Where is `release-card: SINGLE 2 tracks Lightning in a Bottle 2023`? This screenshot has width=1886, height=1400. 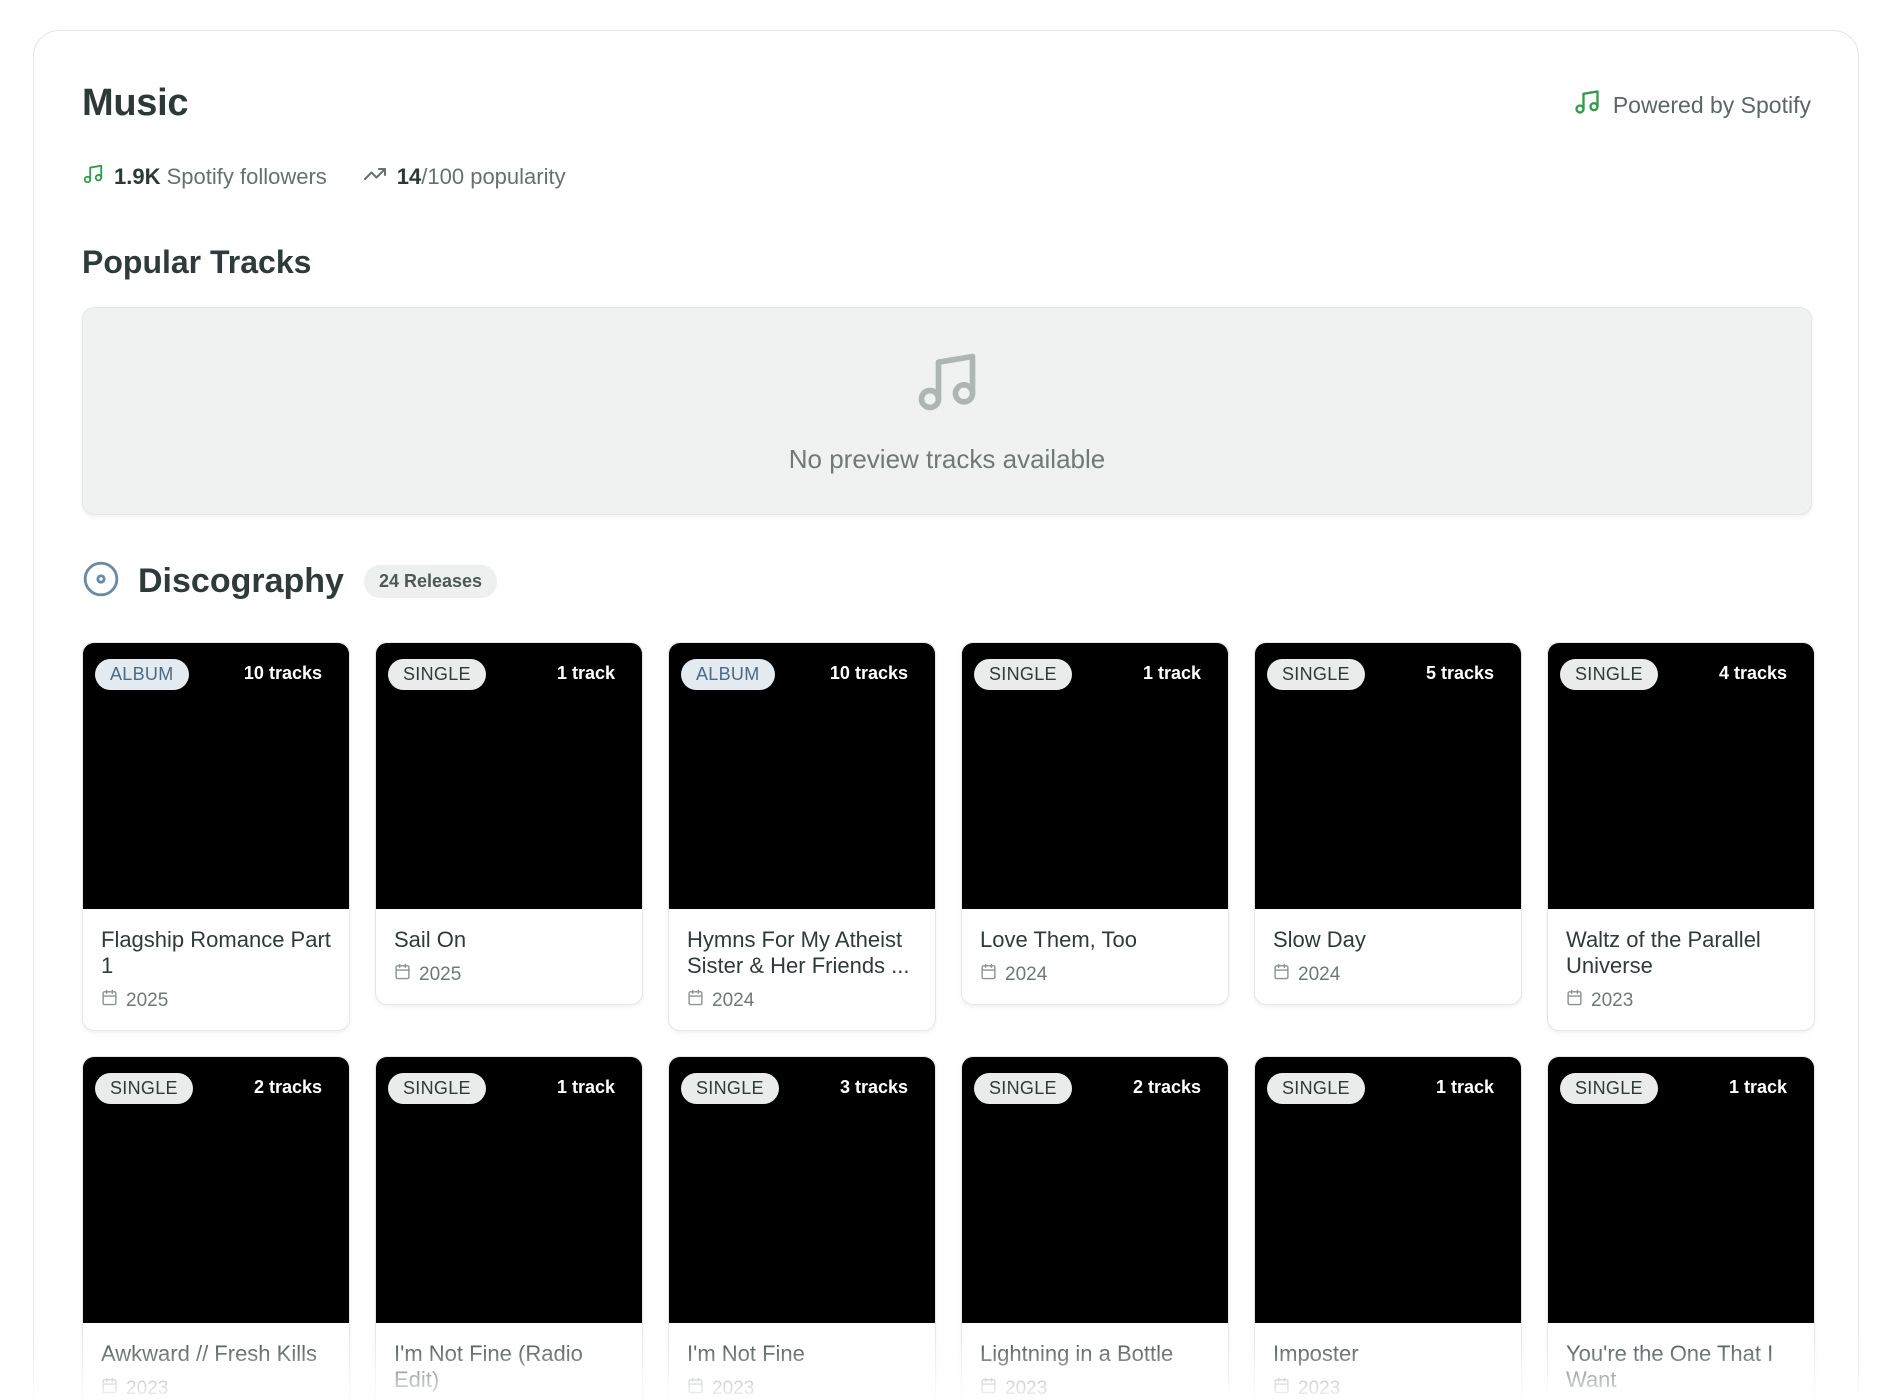
release-card: SINGLE 2 tracks Lightning in a Bottle 2023 is located at coordinates (1095, 1228).